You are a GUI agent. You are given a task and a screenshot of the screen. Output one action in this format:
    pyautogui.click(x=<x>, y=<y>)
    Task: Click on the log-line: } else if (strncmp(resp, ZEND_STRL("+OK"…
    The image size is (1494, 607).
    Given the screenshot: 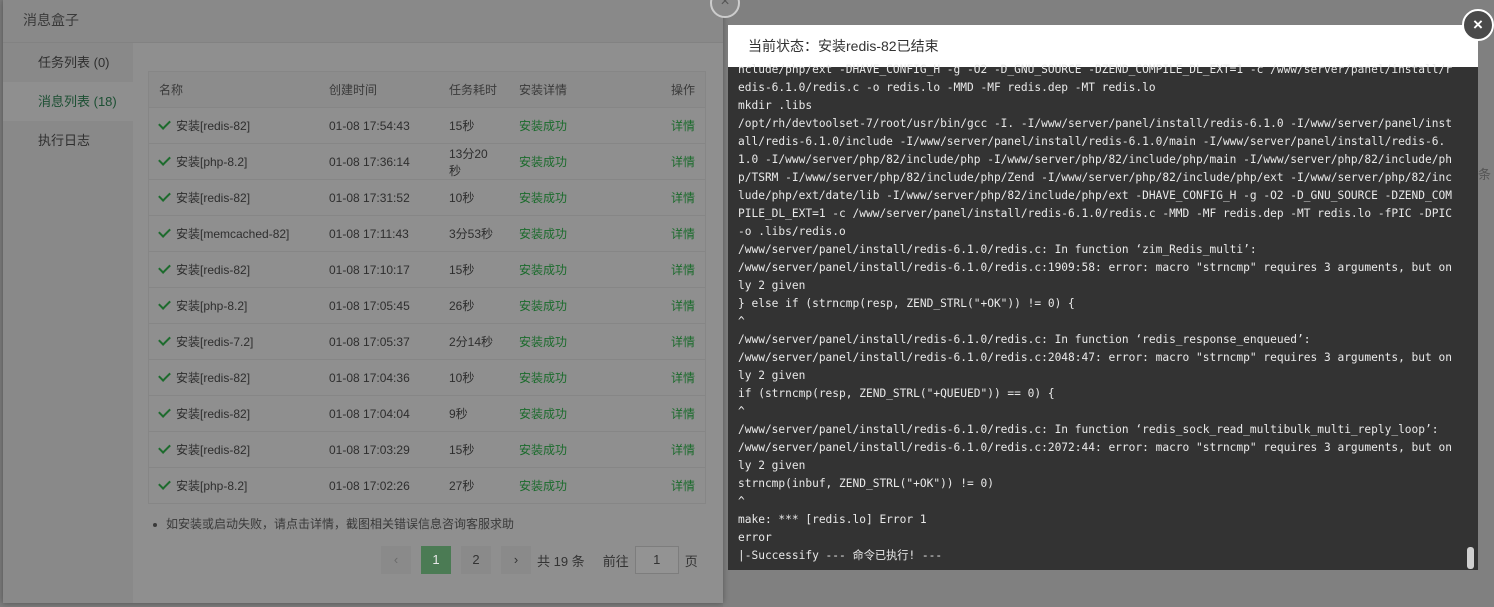 What is the action you would take?
    pyautogui.click(x=906, y=303)
    